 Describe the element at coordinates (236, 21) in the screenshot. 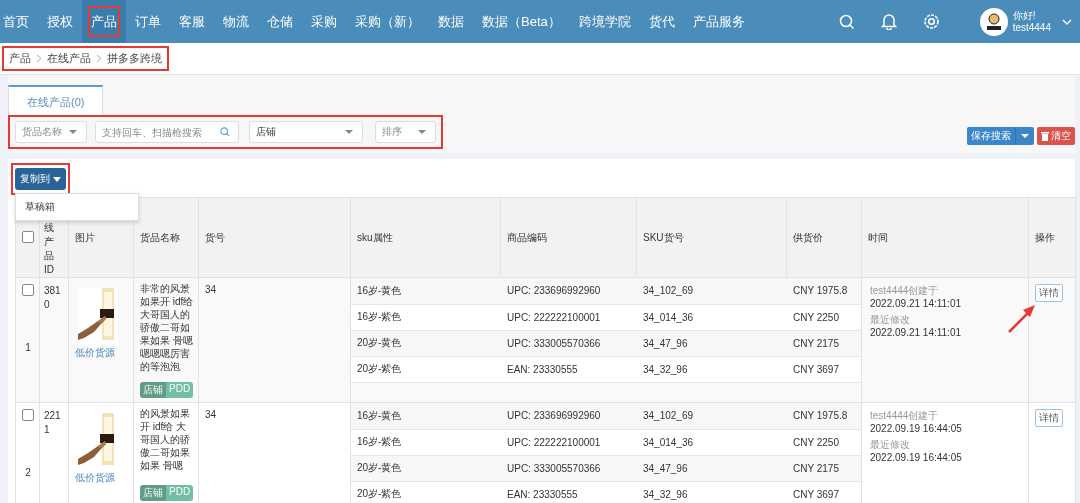

I see `nav-item: 物流` at that location.